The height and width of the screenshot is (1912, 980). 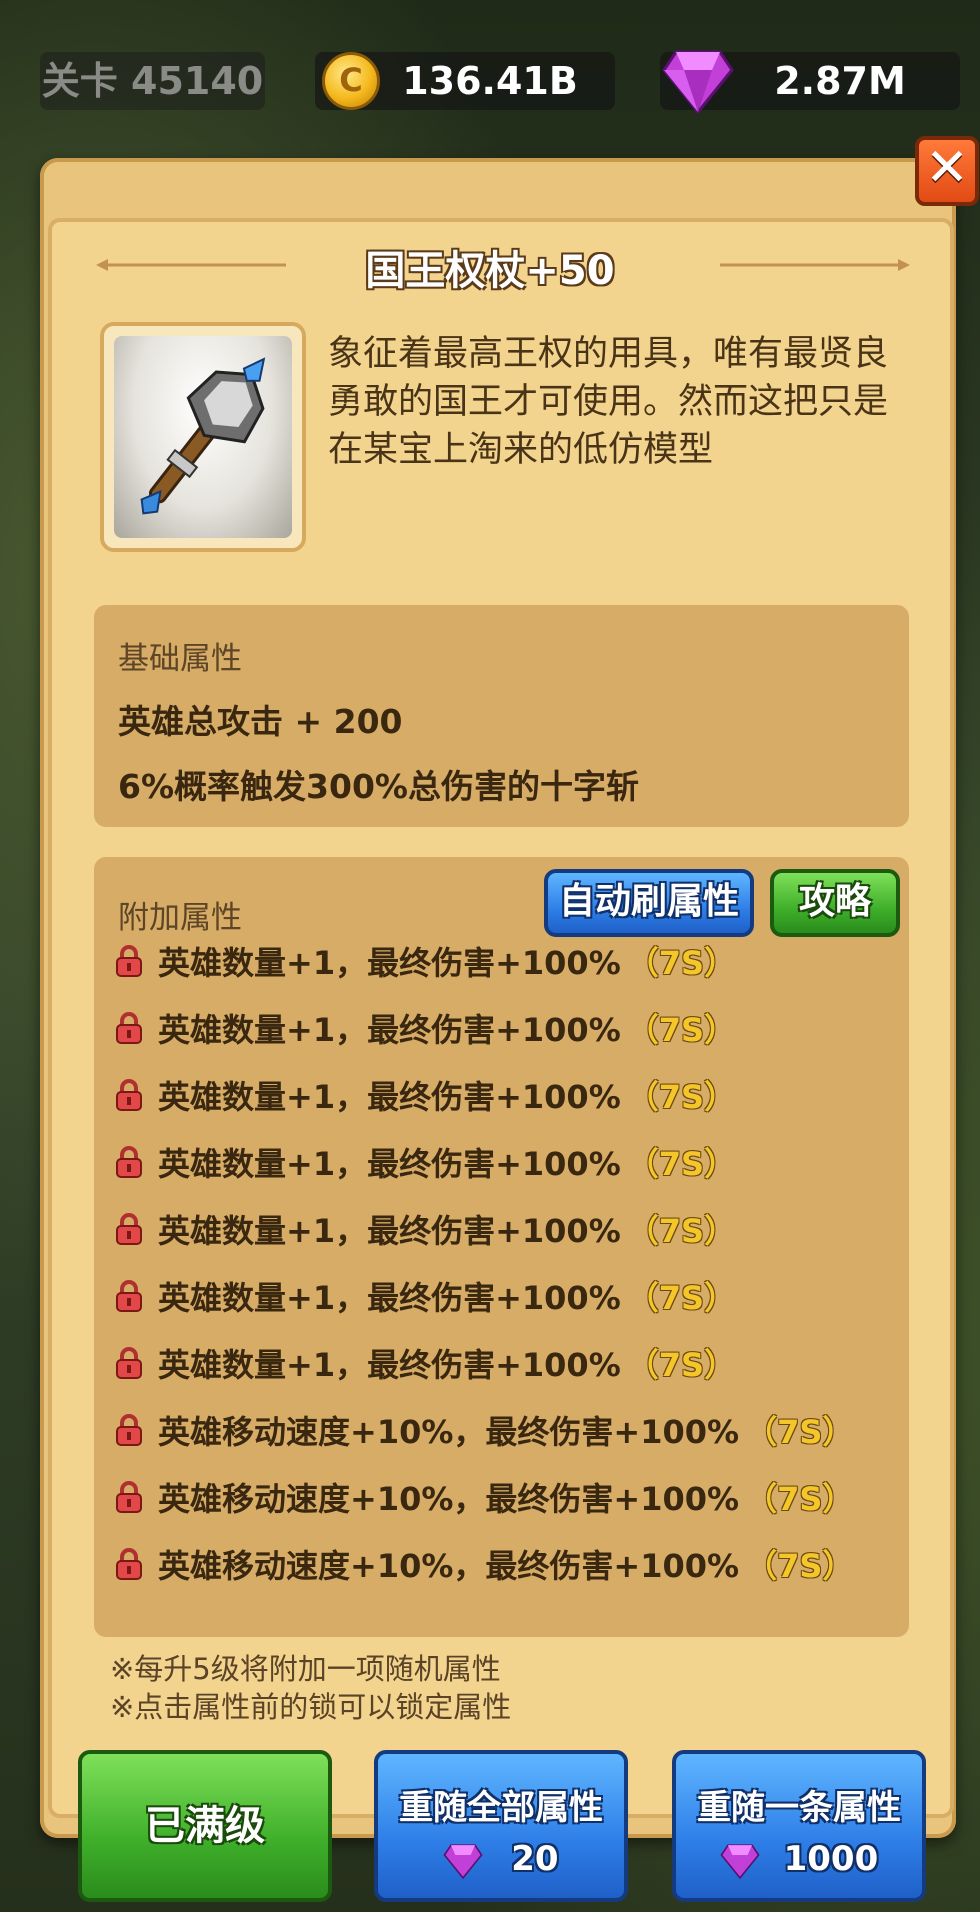 I want to click on title-ornament-right, so click(x=815, y=265).